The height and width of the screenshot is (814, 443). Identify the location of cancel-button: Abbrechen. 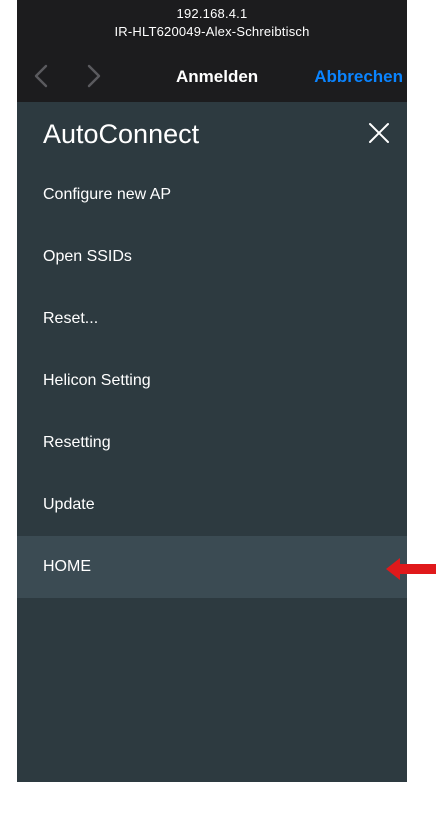
(358, 77).